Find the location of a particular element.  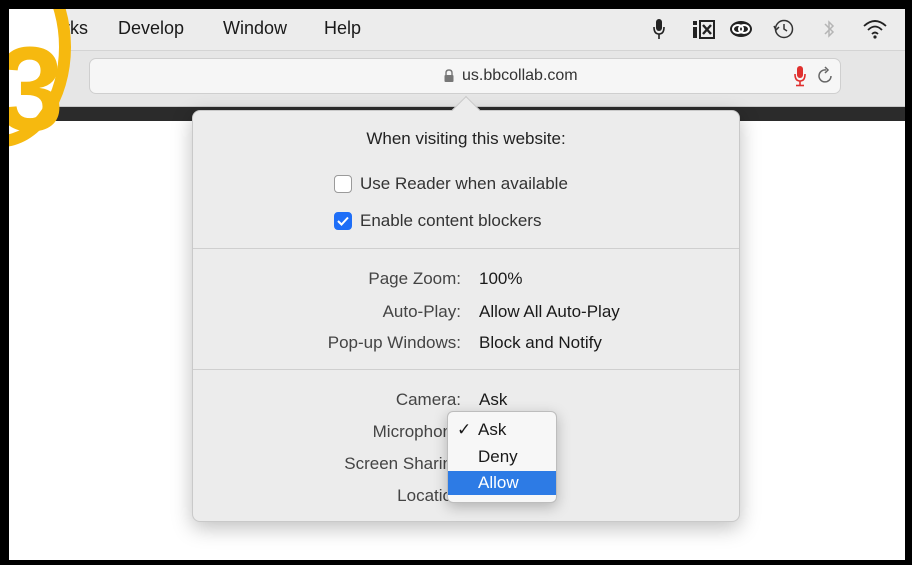

microphone-icon is located at coordinates (659, 29).